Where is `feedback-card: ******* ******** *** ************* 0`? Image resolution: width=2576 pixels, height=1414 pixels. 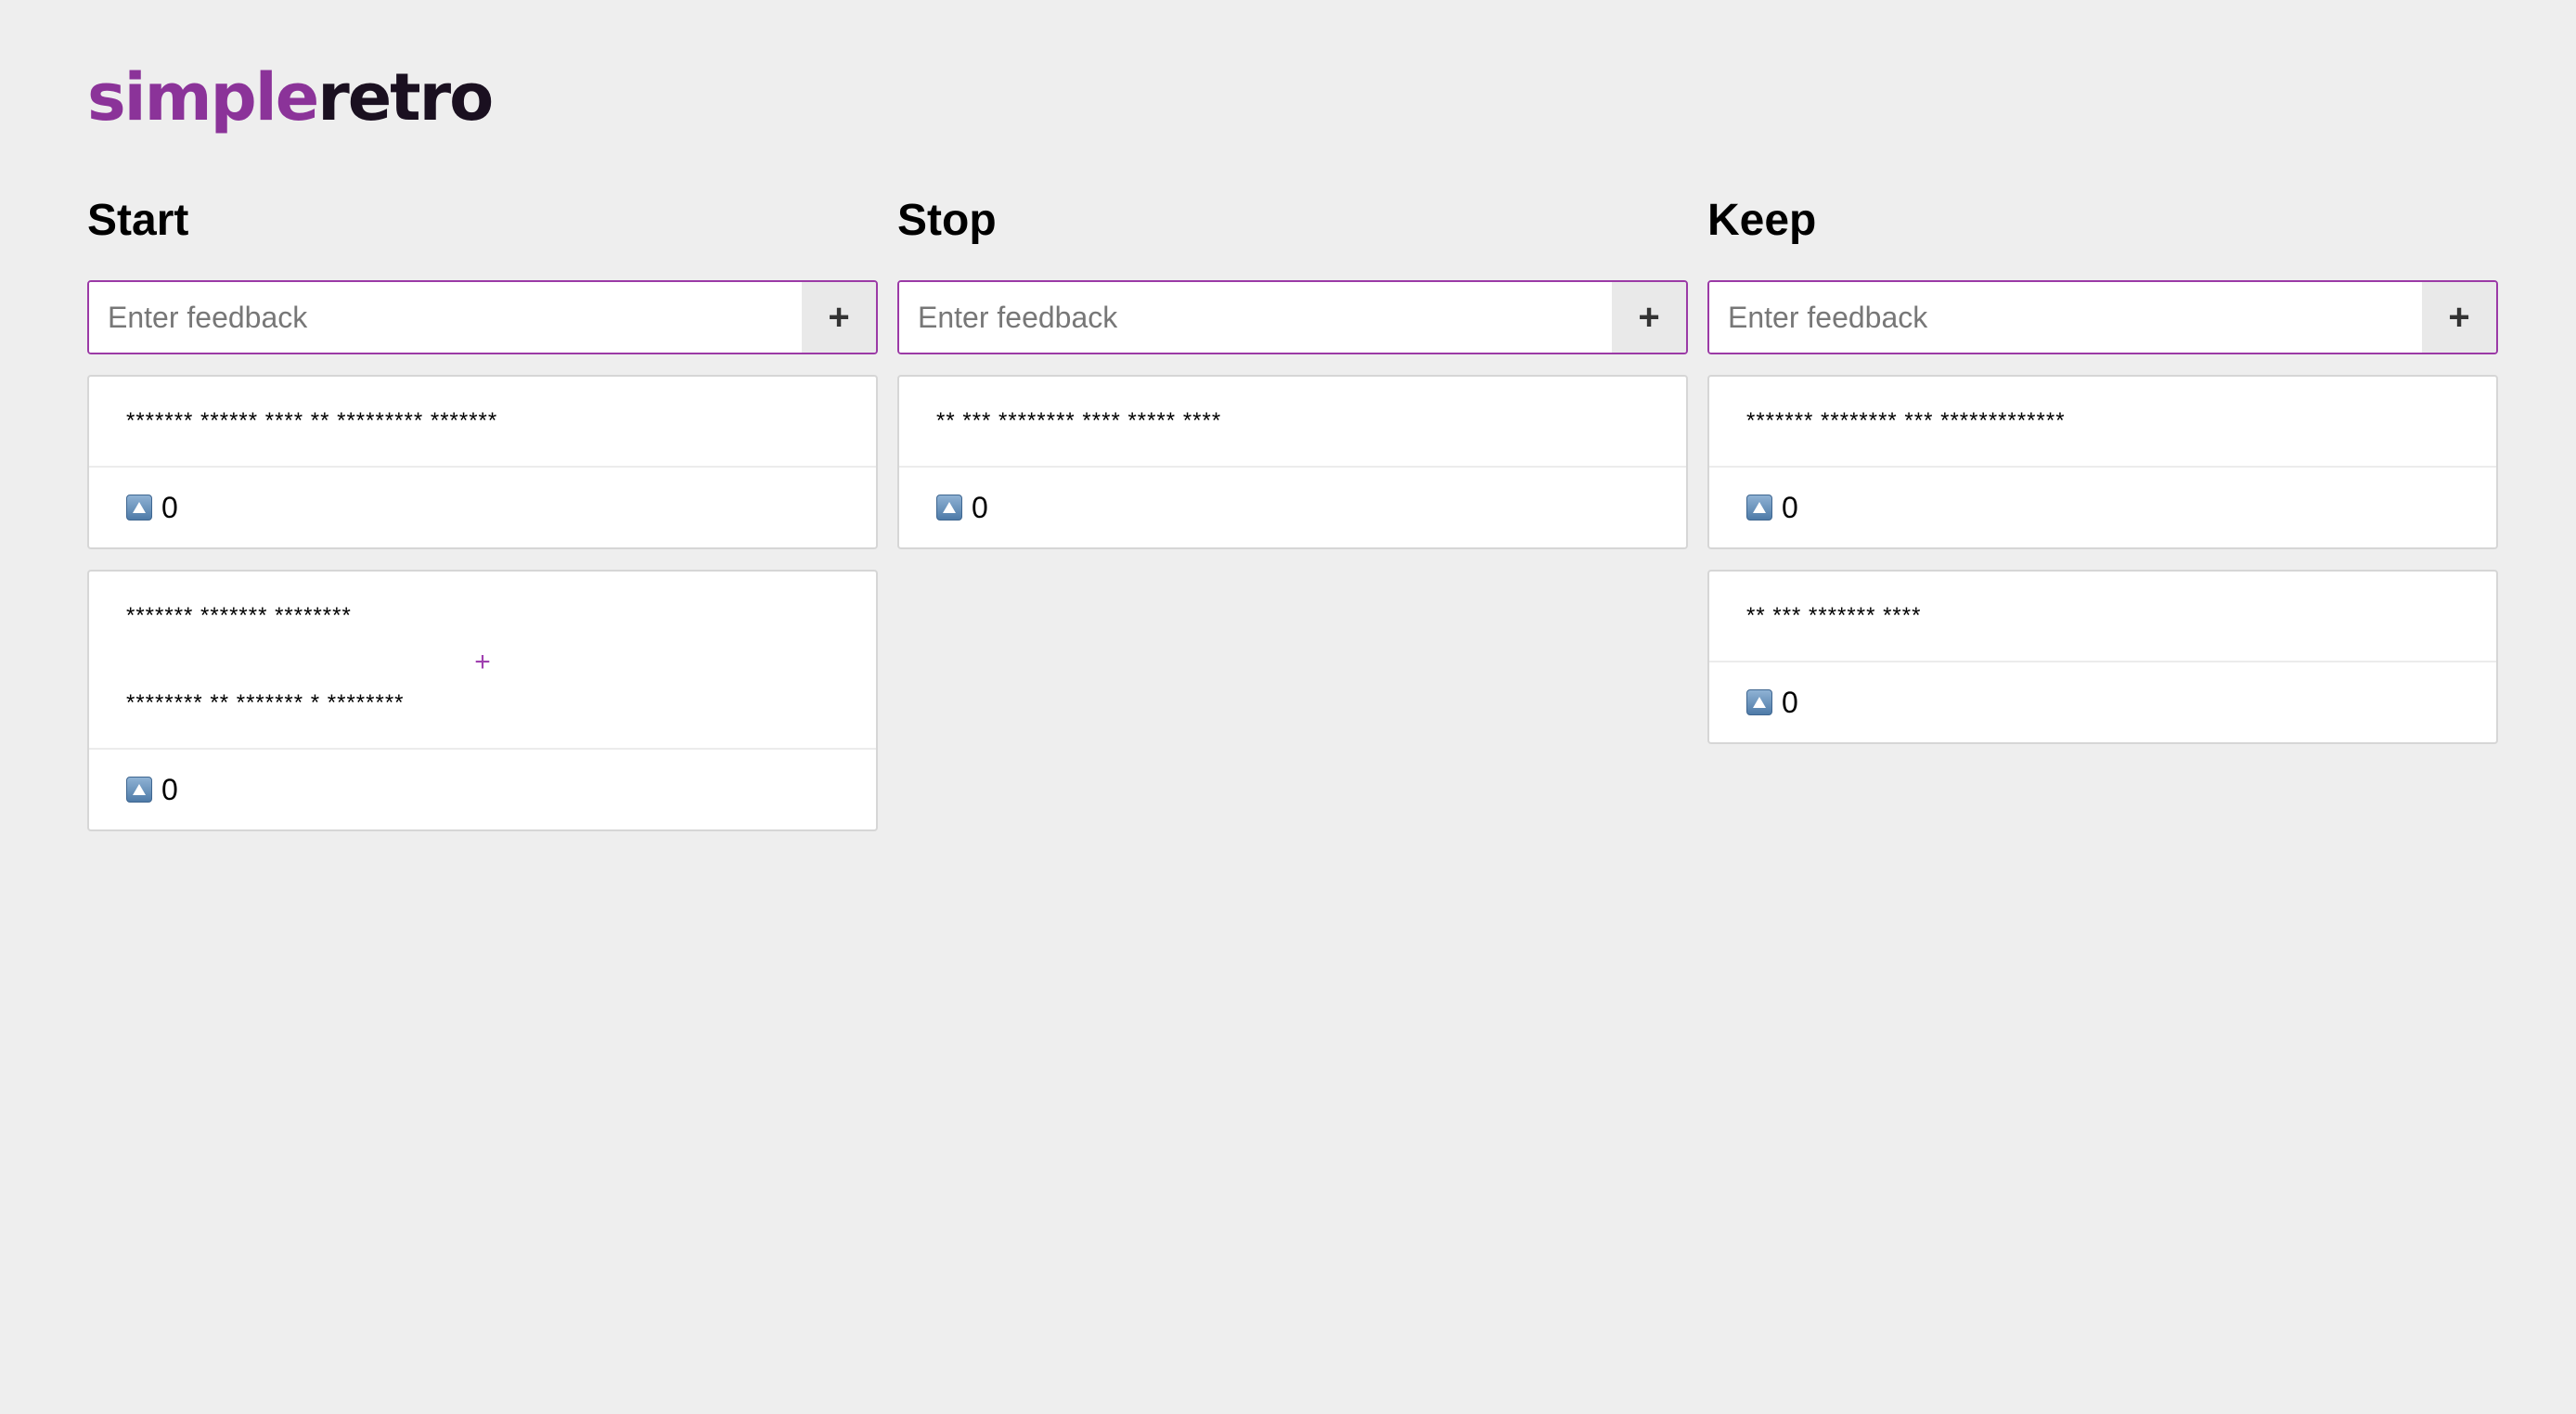
feedback-card: ******* ******** *** ************* 0 is located at coordinates (2102, 462).